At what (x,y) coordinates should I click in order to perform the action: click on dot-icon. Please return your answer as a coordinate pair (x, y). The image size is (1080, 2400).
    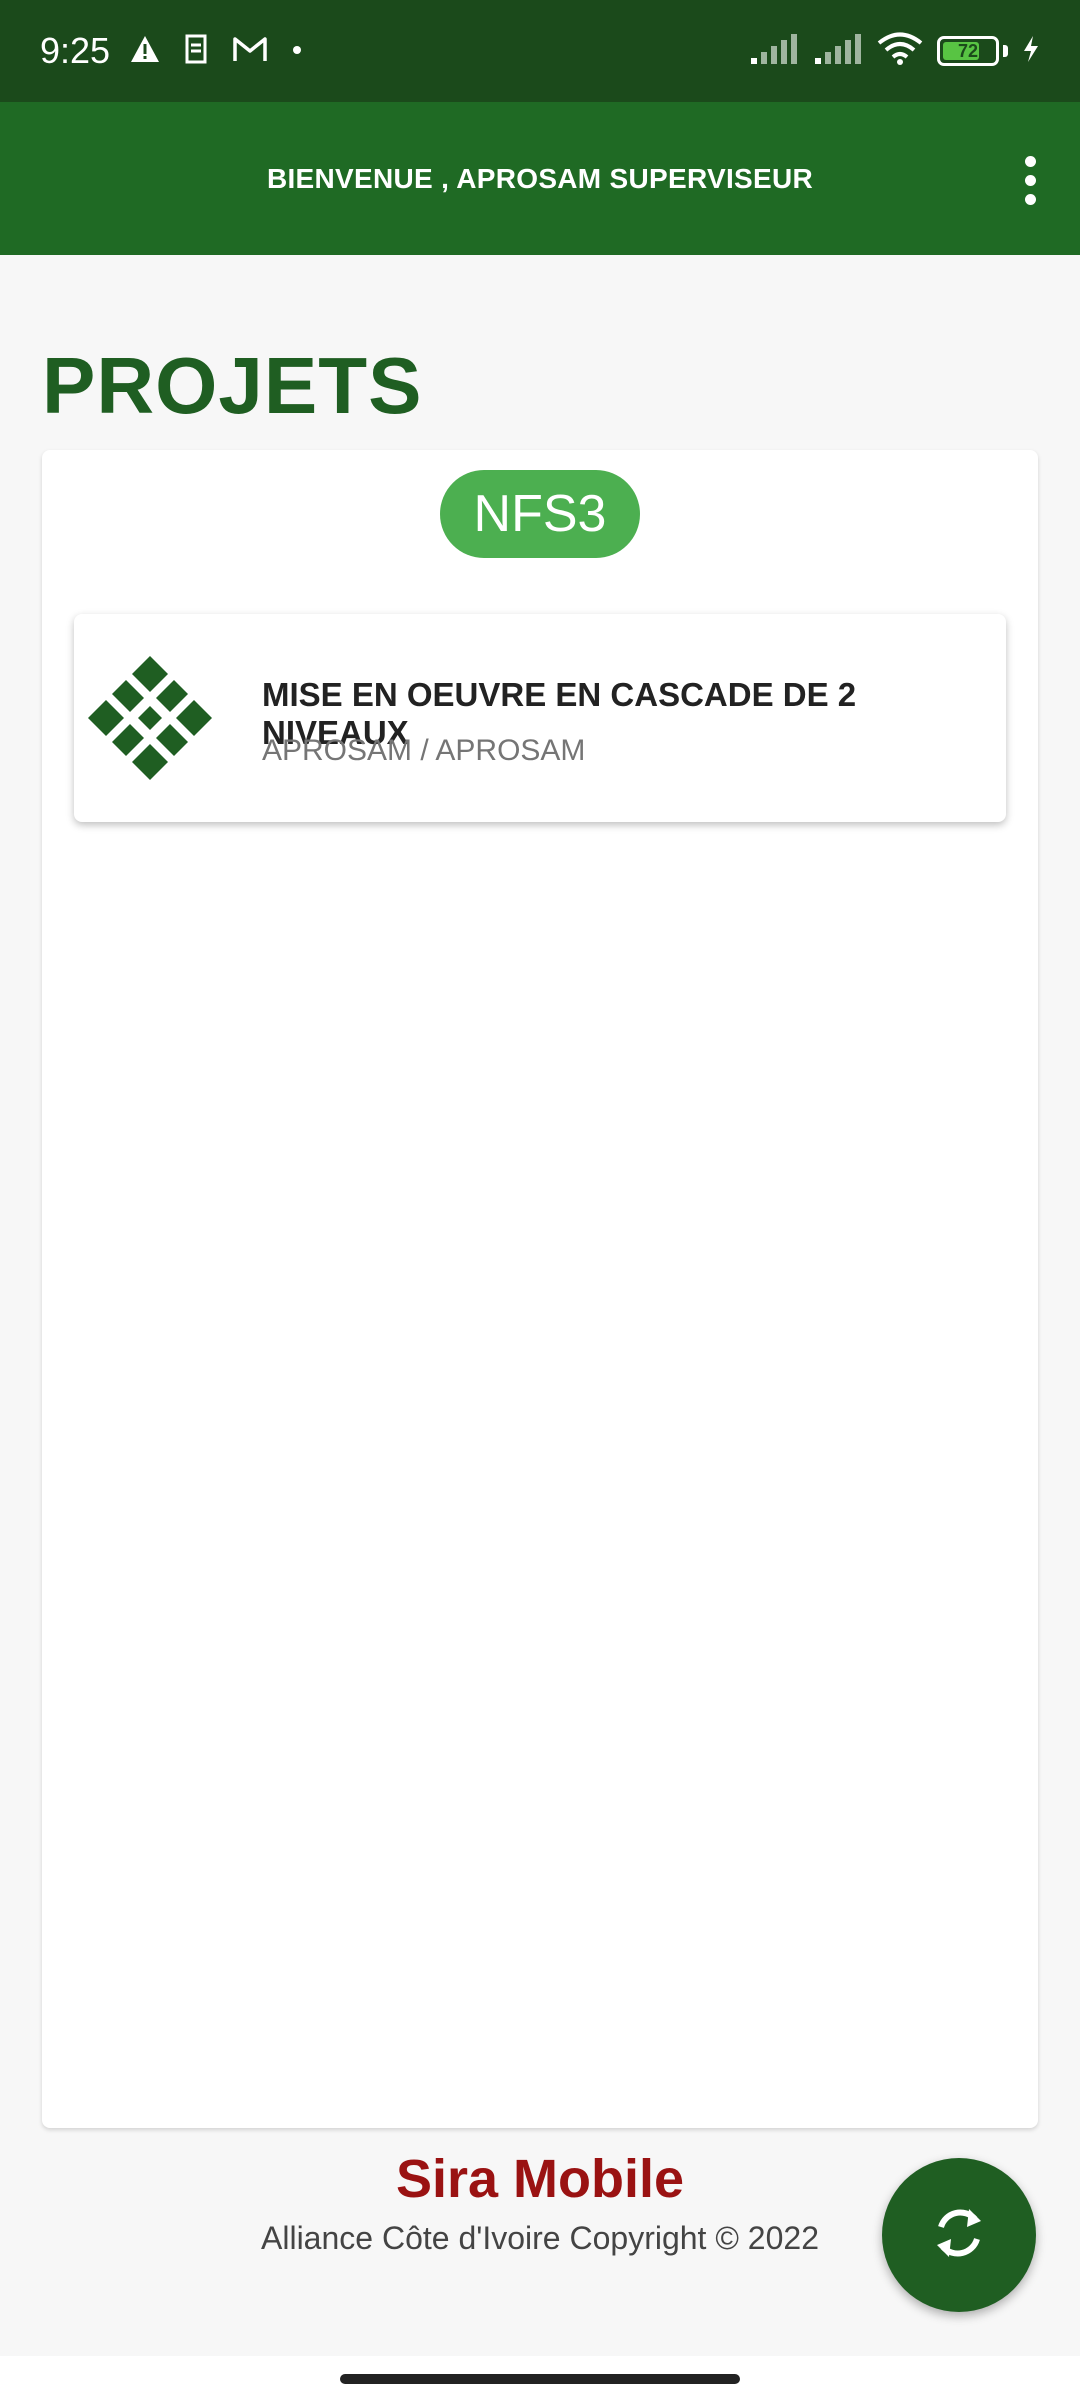
    Looking at the image, I should click on (297, 51).